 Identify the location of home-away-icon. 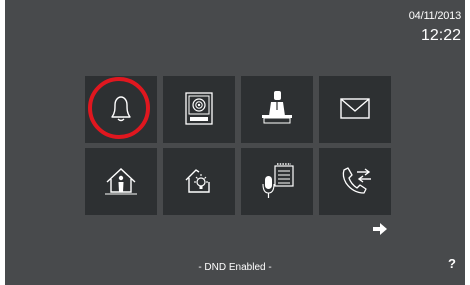
(121, 181).